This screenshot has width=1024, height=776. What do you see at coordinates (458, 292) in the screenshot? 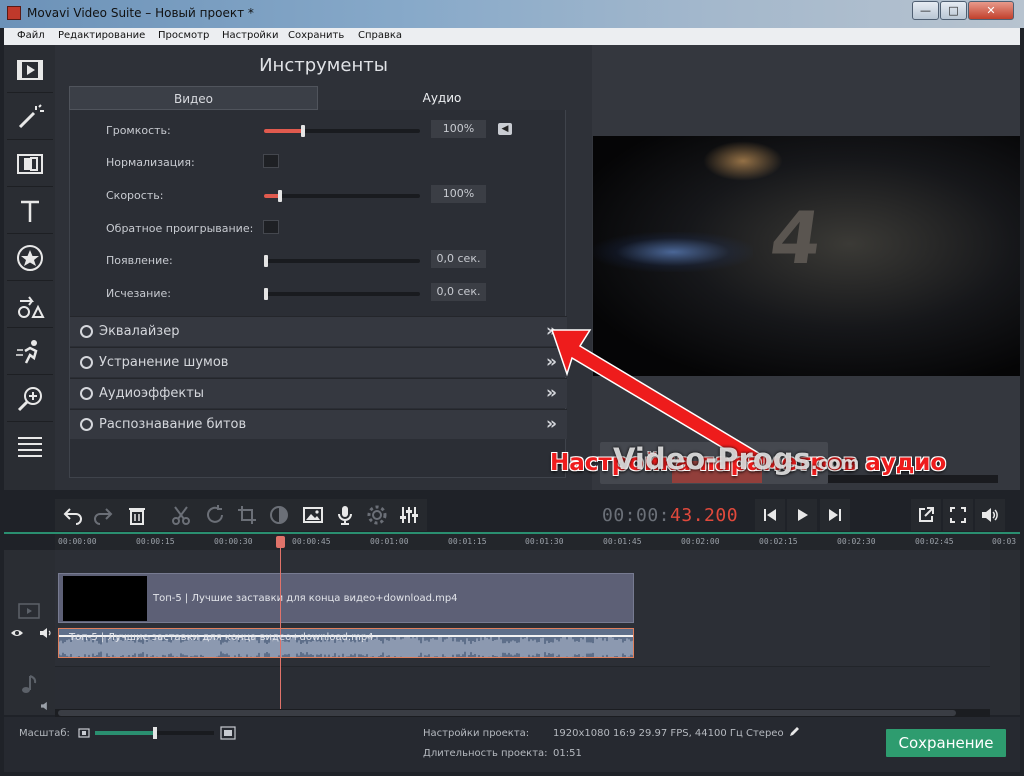
I see `fadeout-value: 0,0 сек.` at bounding box center [458, 292].